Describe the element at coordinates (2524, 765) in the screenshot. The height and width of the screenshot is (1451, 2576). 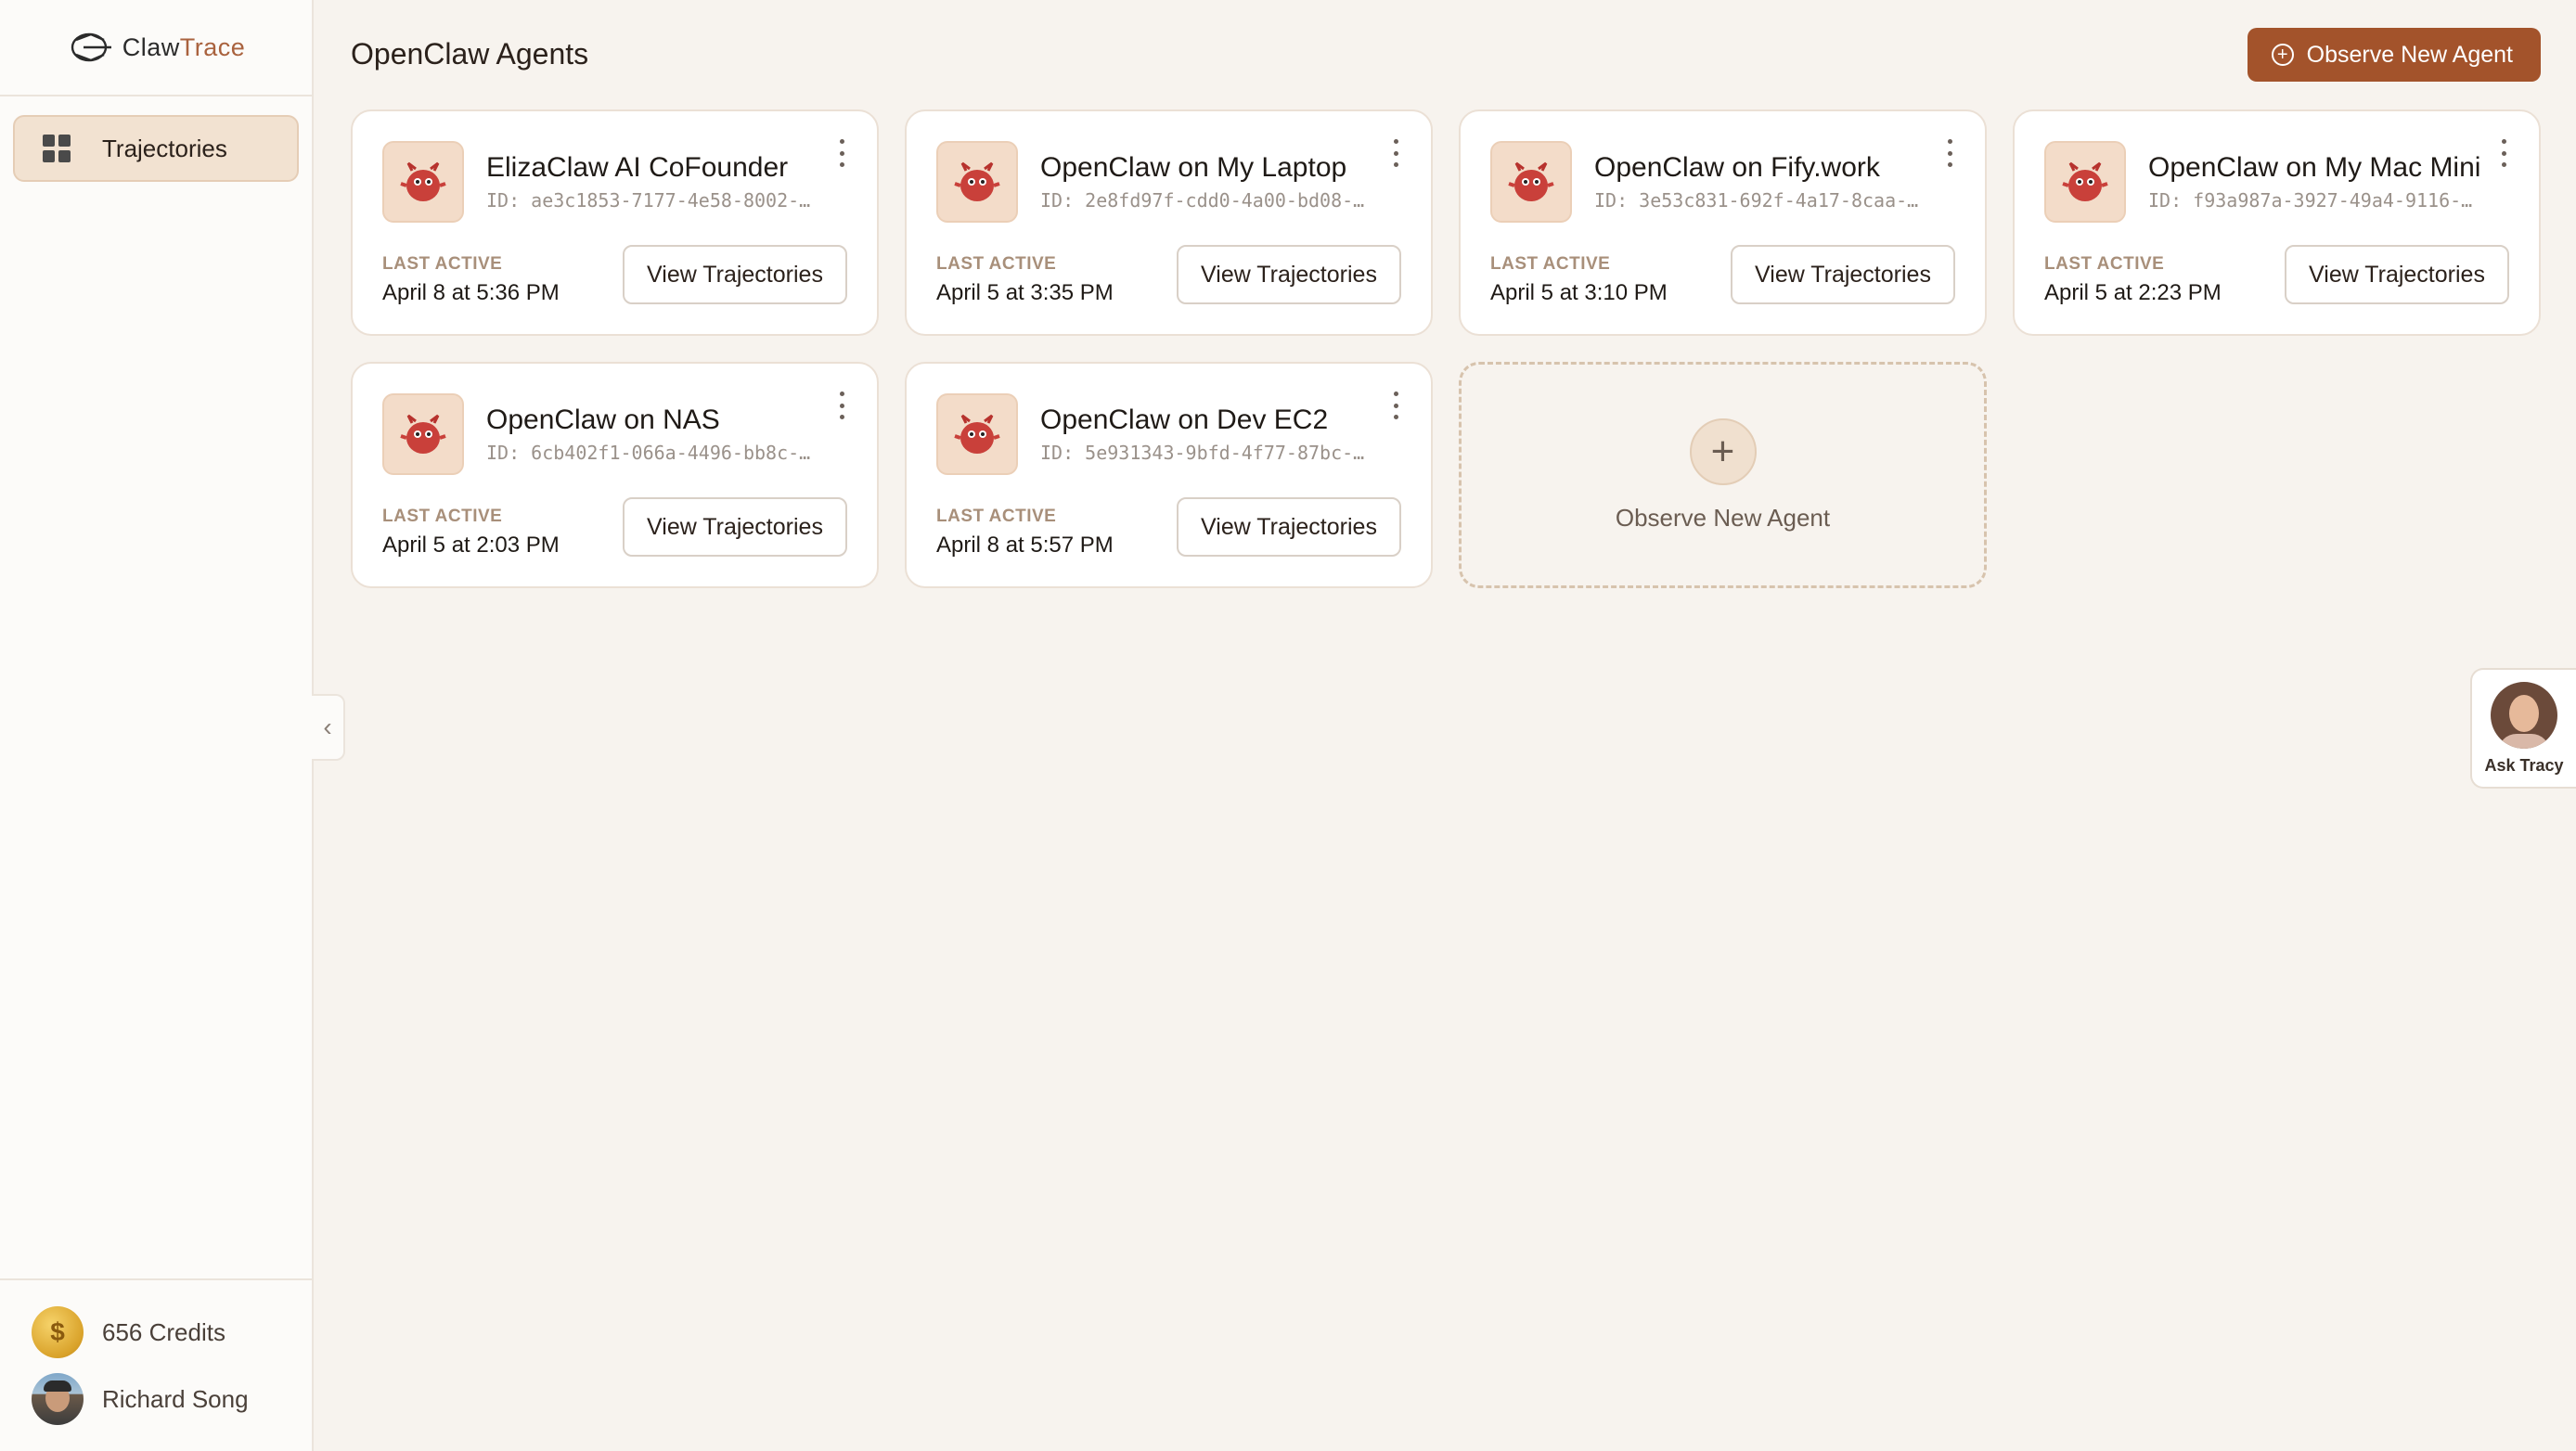
I see `ask-tracy-label: Ask Tracy` at that location.